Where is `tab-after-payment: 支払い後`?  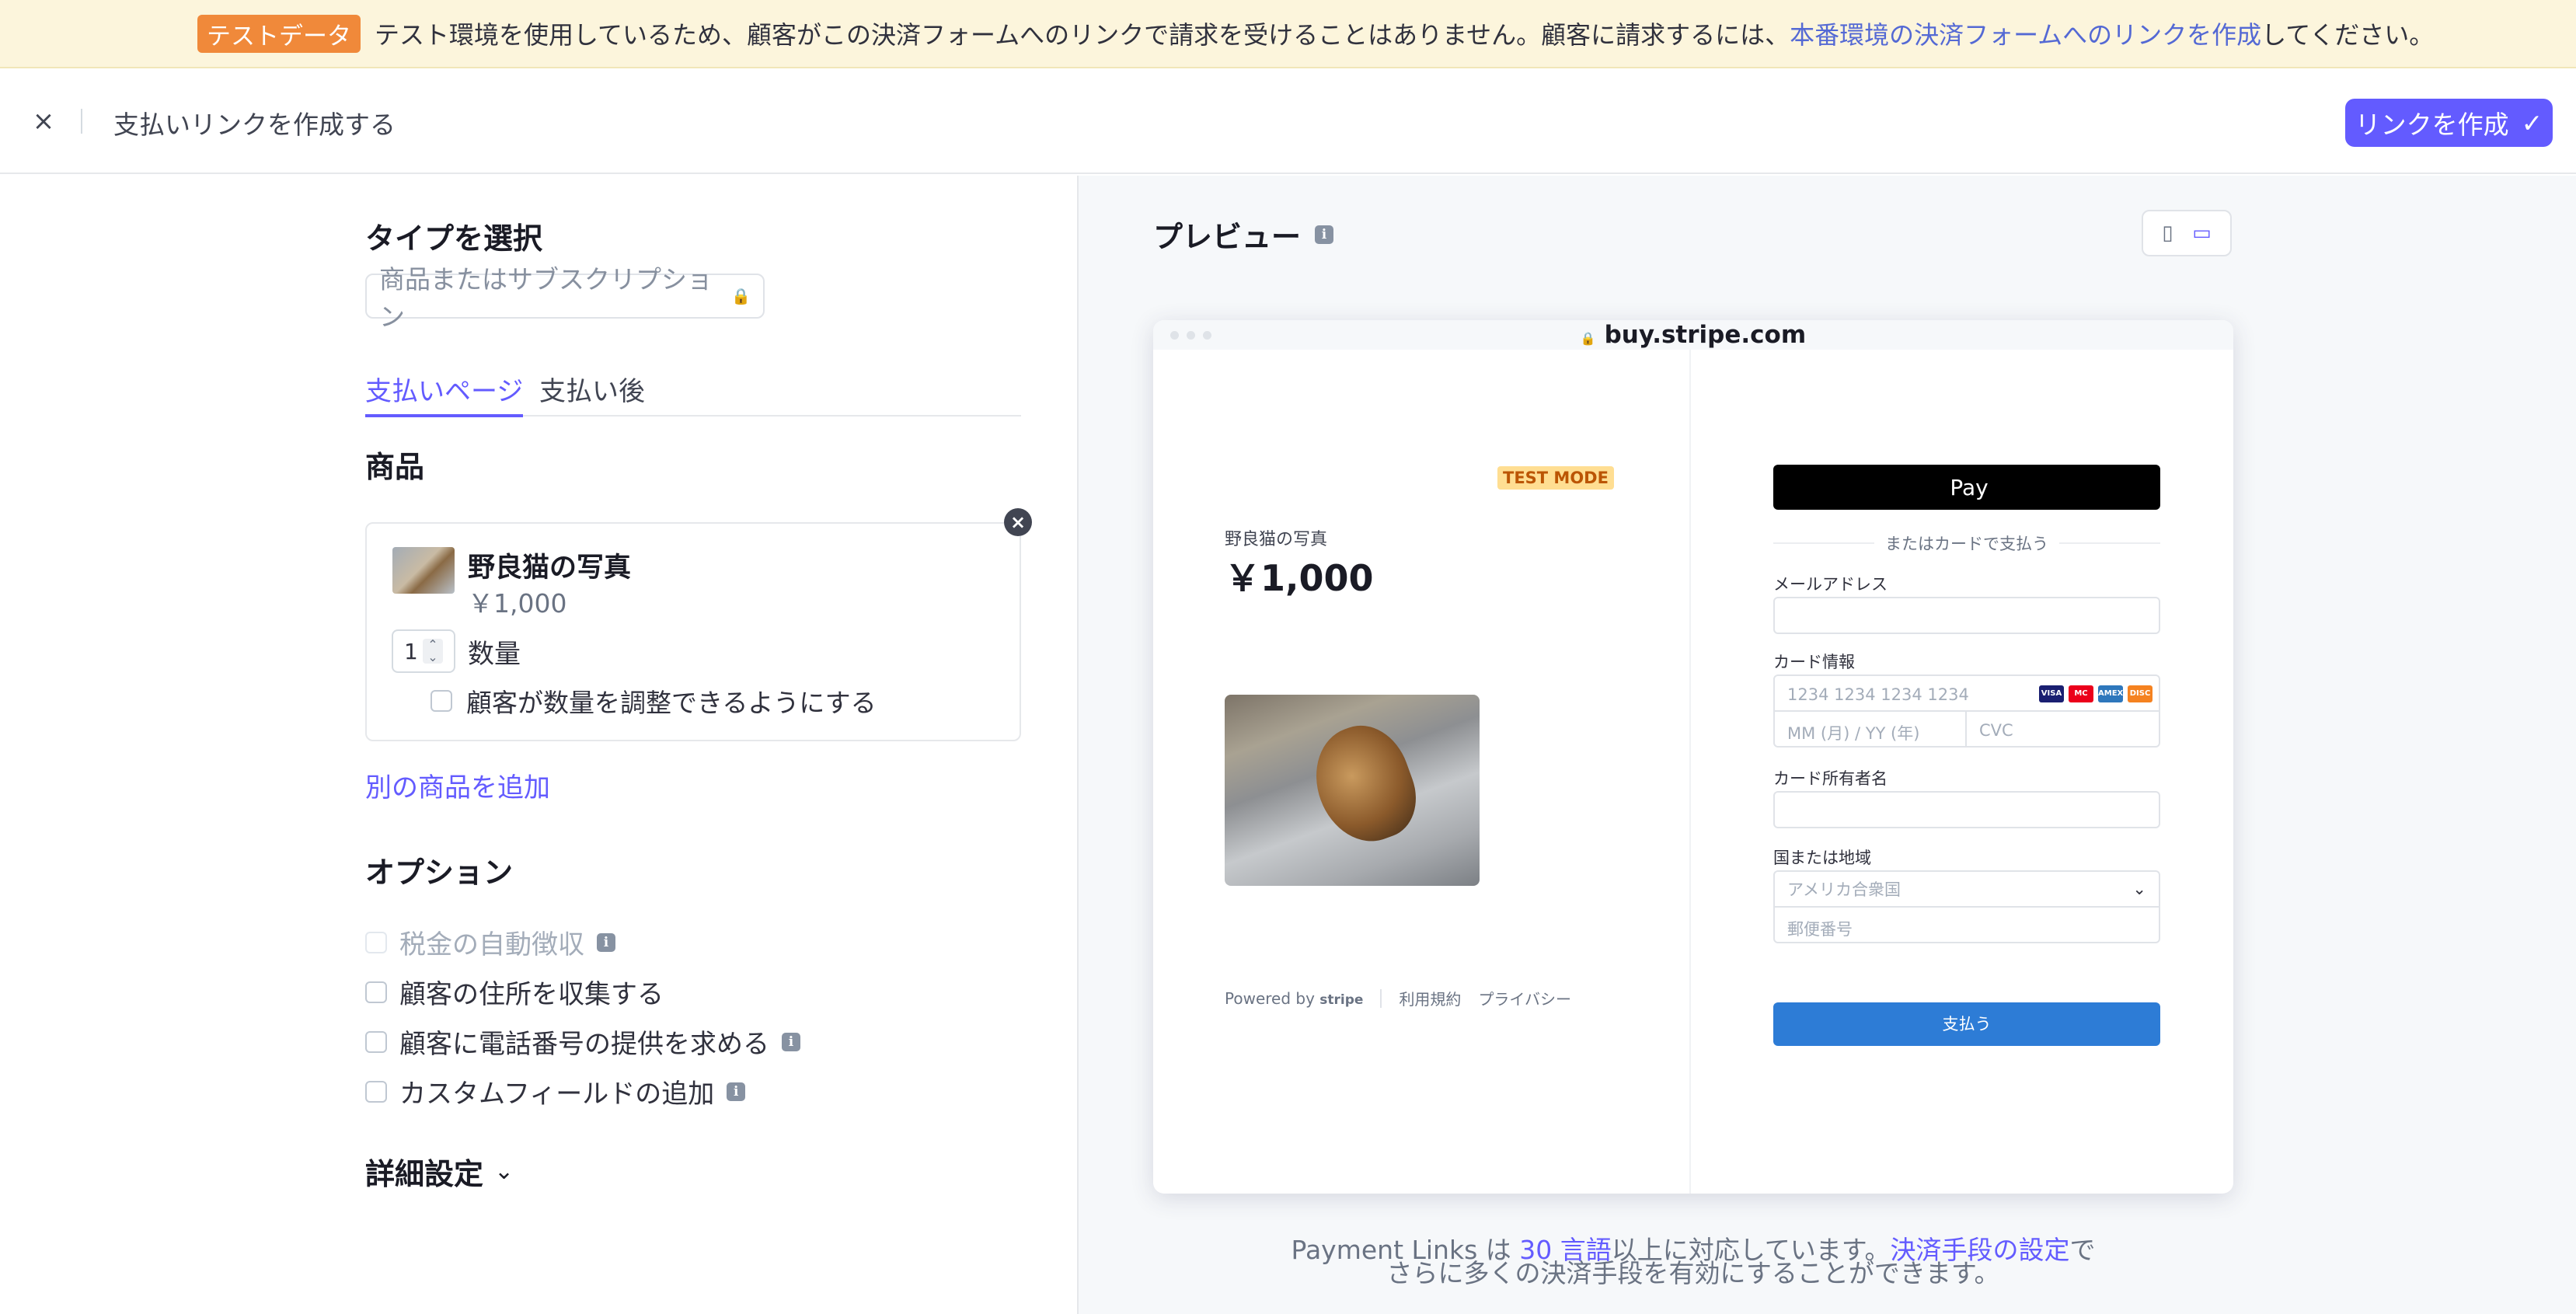
tab-after-payment: 支払い後 is located at coordinates (592, 392).